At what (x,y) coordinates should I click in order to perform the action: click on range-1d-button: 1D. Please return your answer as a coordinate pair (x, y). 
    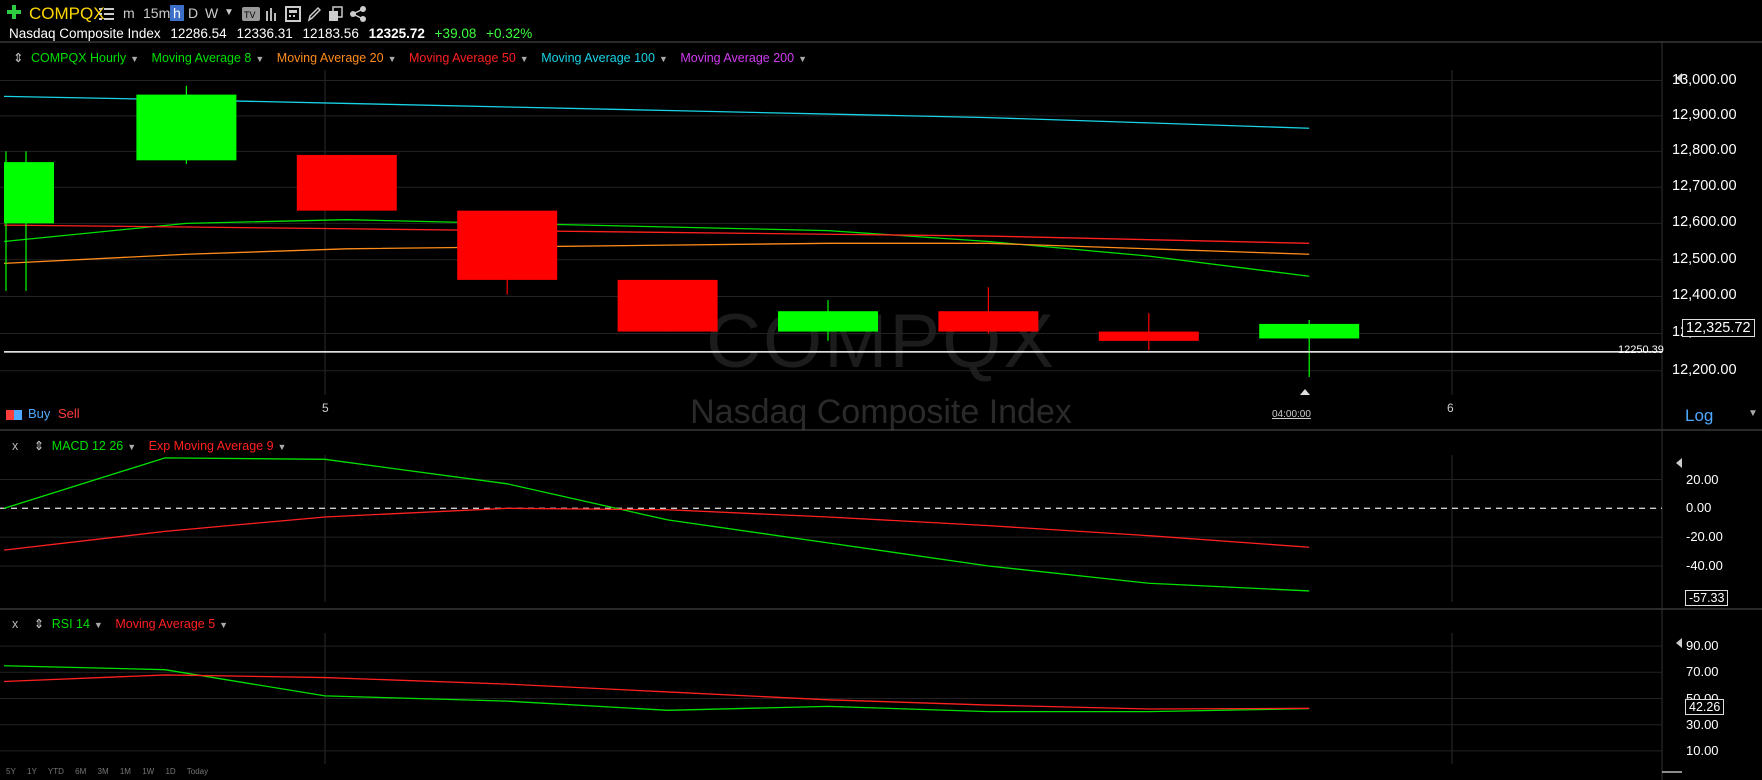
    Looking at the image, I should click on (170, 771).